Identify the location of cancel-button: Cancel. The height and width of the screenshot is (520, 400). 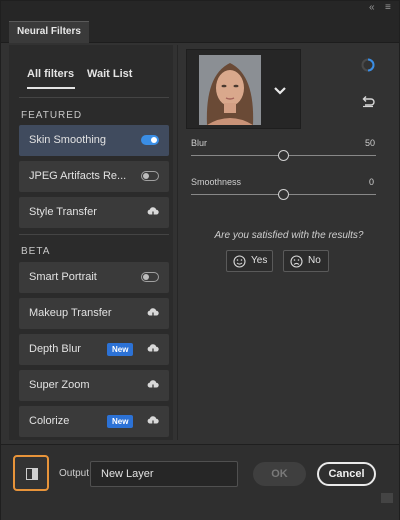
(346, 474).